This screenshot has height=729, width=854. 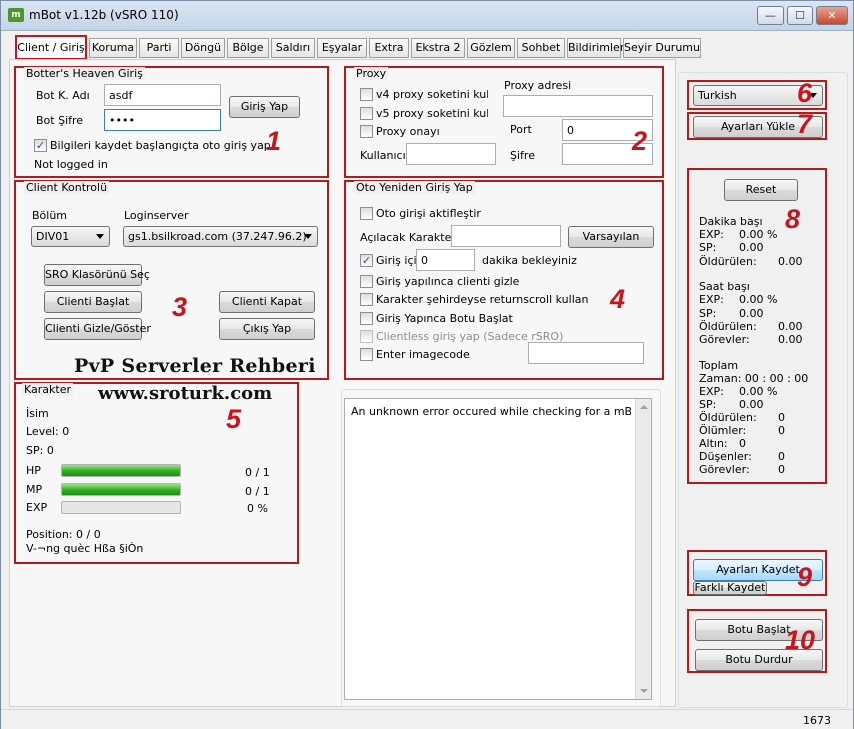 I want to click on tab-extra: Extra, so click(x=389, y=48).